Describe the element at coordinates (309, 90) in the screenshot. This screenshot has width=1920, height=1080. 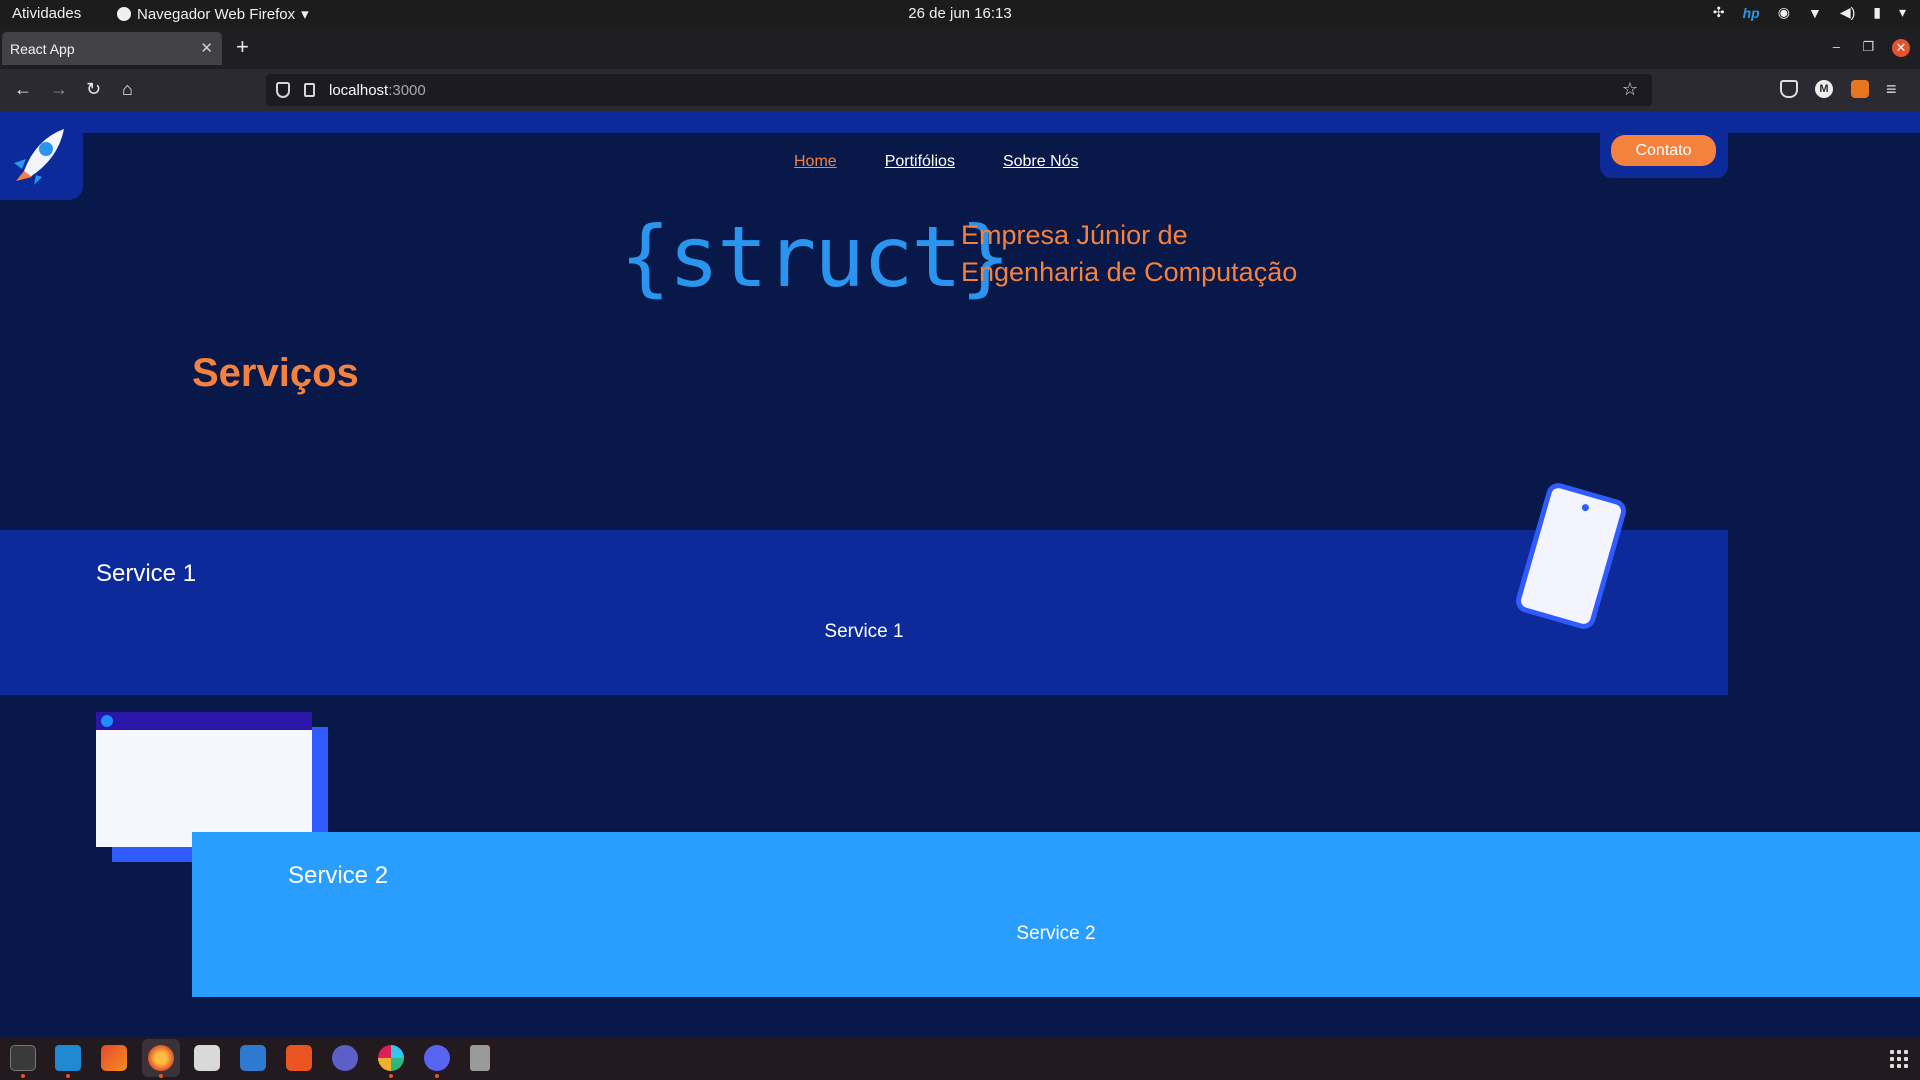
I see `page-icon` at that location.